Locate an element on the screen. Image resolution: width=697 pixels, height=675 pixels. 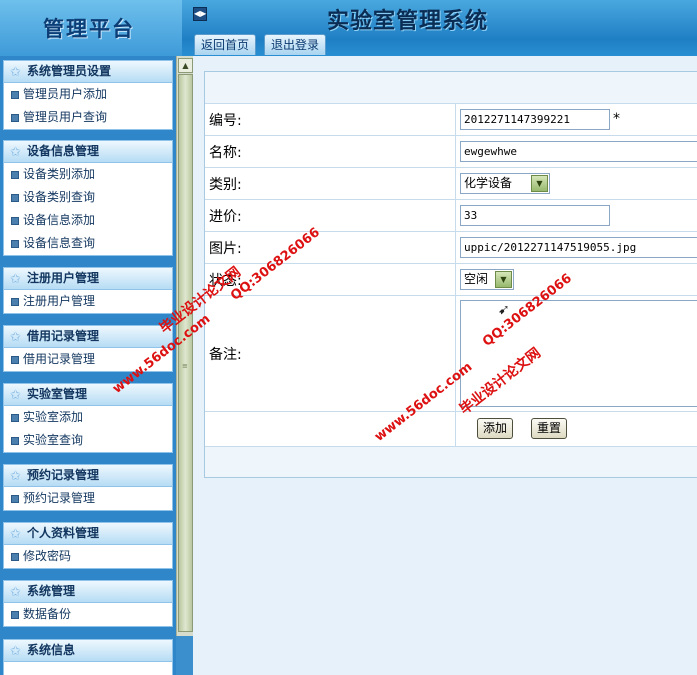
sidebar-group-profile: ✩ 个人资料管理 修改密码 is located at coordinates (88, 545).